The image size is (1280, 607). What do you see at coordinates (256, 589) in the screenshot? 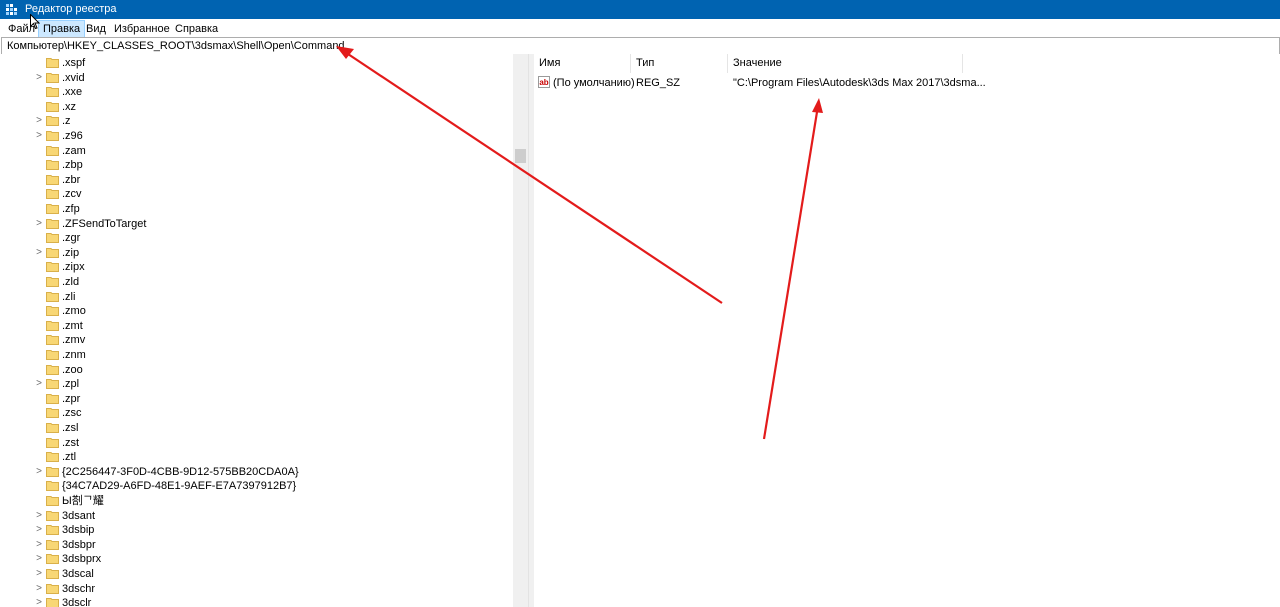
I see `tree-item: >3dschr` at bounding box center [256, 589].